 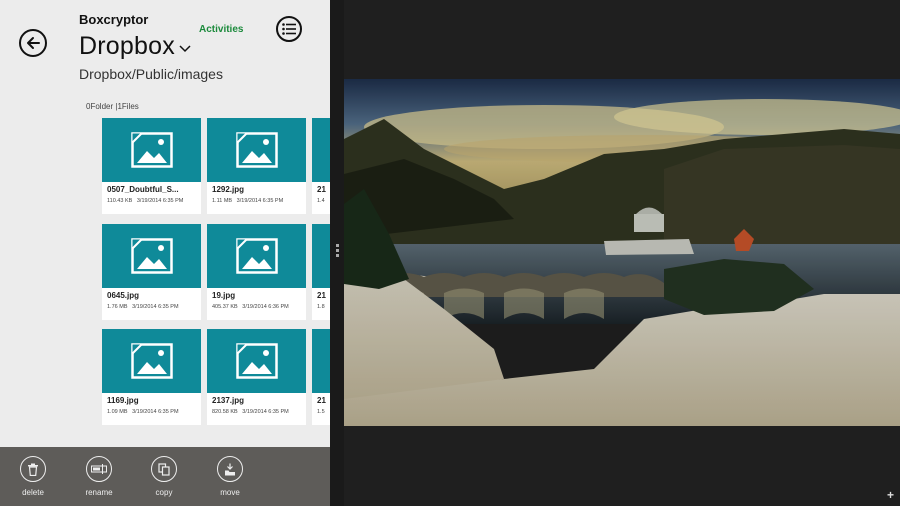 I want to click on file-tile: 21 1.4, so click(x=321, y=166).